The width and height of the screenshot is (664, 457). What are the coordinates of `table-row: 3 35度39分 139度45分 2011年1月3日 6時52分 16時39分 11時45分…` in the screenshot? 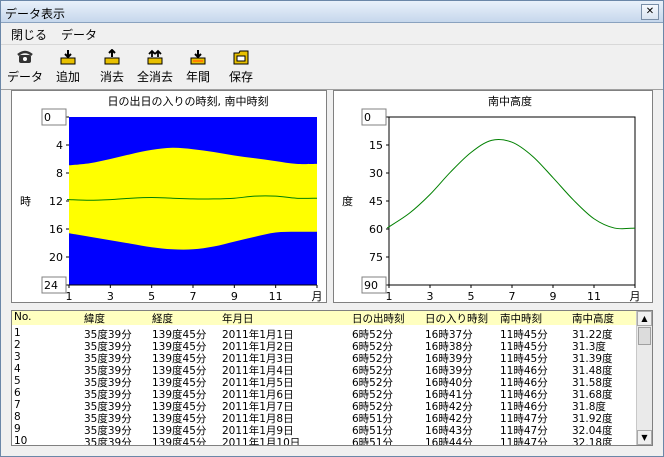 It's located at (324, 358).